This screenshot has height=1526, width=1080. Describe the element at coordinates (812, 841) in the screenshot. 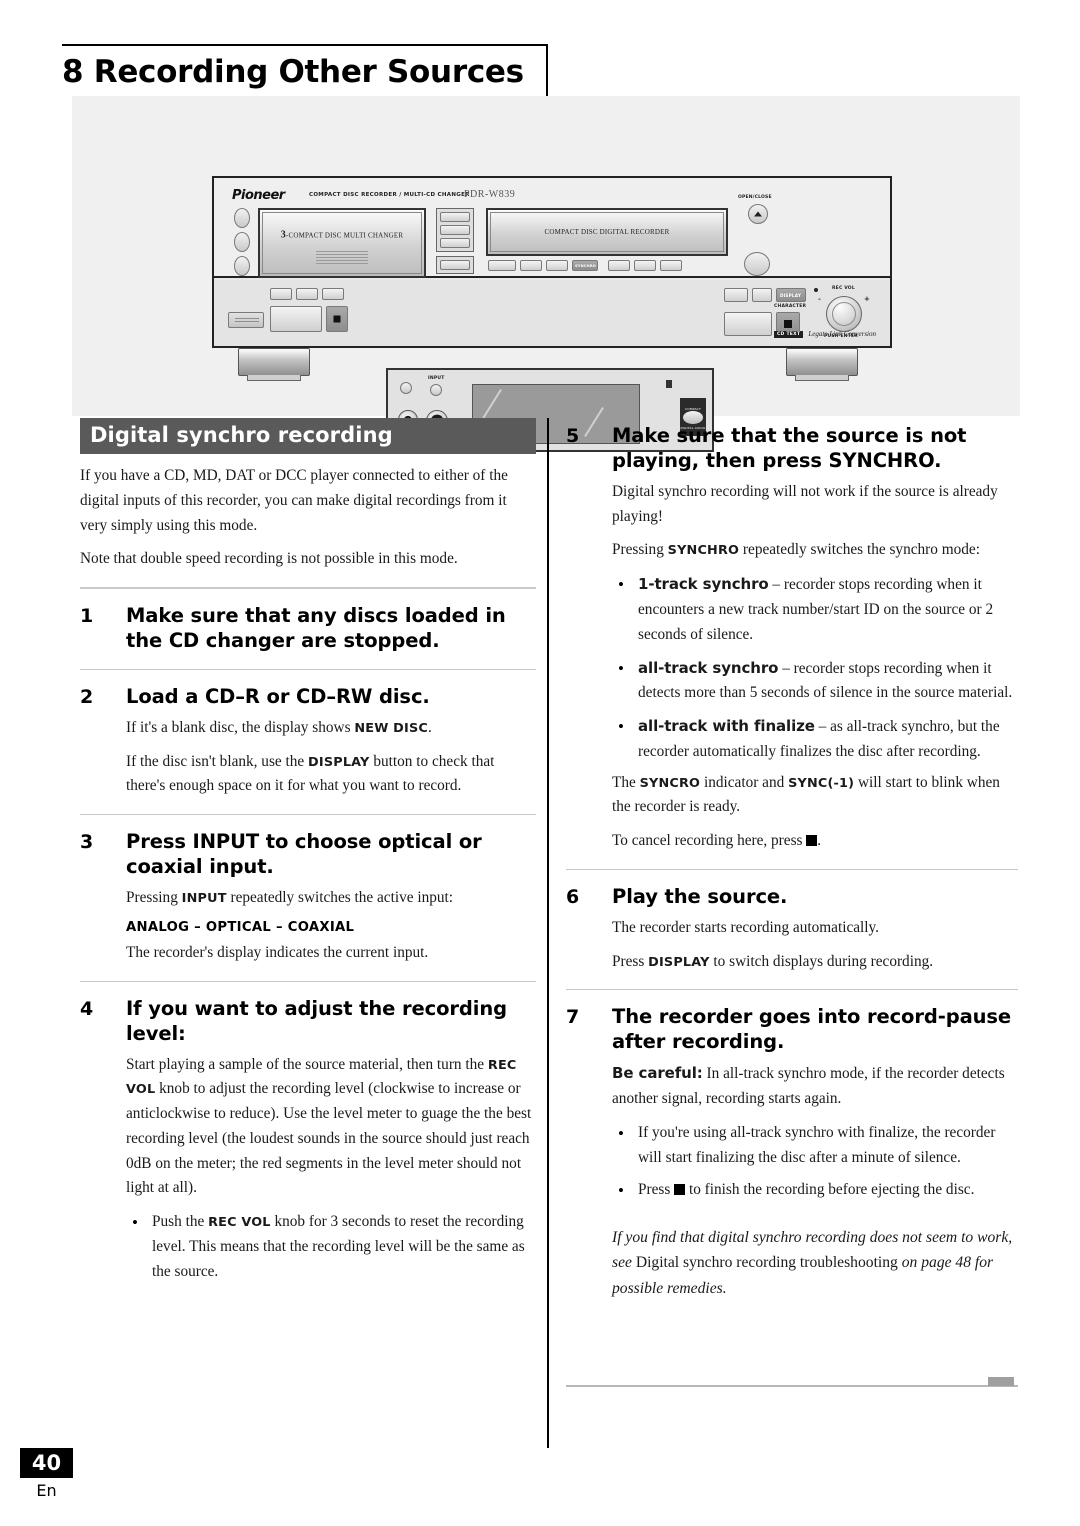

I see `stop-button-icon` at that location.